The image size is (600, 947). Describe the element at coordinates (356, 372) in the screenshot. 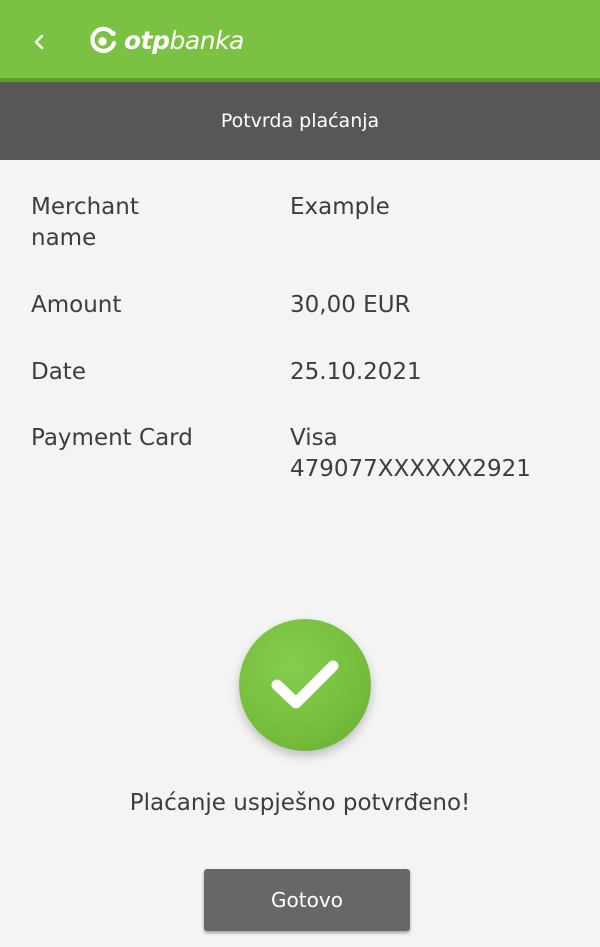

I see `date-value: 25.10.2021` at that location.